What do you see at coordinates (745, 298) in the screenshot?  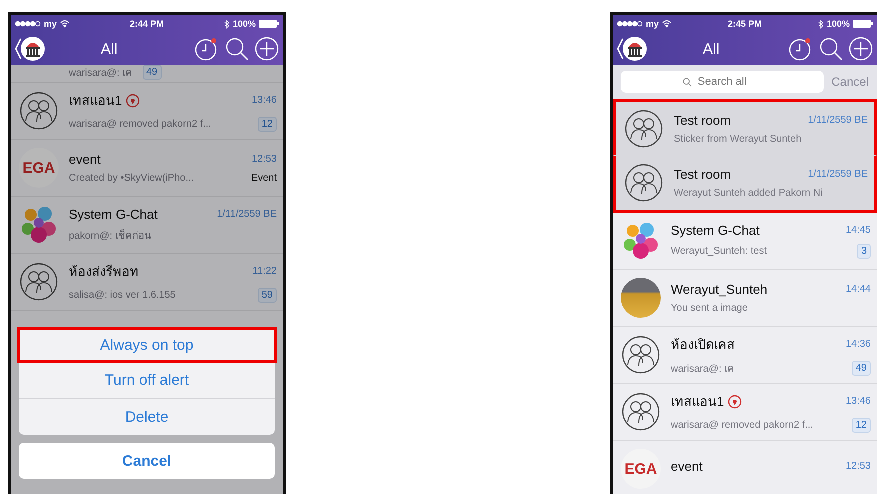 I see `chat-row: Werayut_Sunteh 14:44 You sent a image` at bounding box center [745, 298].